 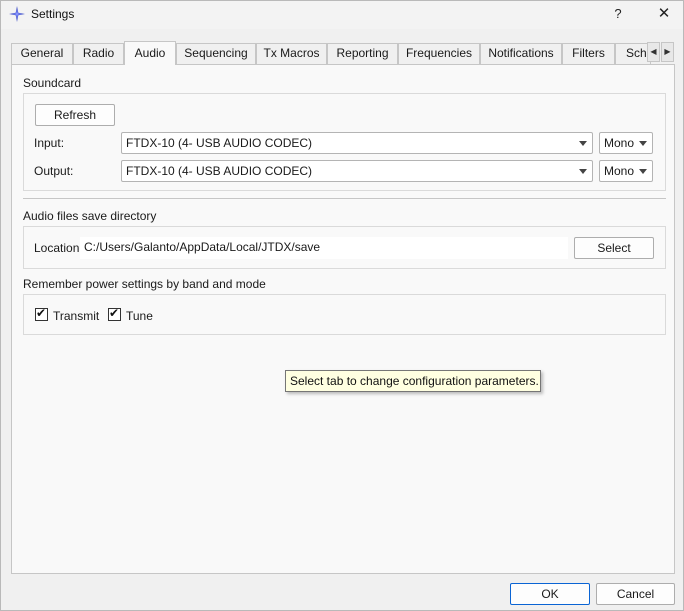 What do you see at coordinates (344, 314) in the screenshot?
I see `power-settings-group: ✔ Transmit ✔ Tune` at bounding box center [344, 314].